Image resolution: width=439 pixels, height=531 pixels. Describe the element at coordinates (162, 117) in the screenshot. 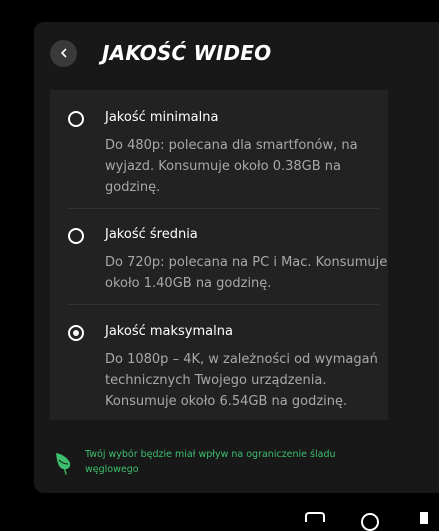

I see `option-title: Jakość minimalna` at that location.